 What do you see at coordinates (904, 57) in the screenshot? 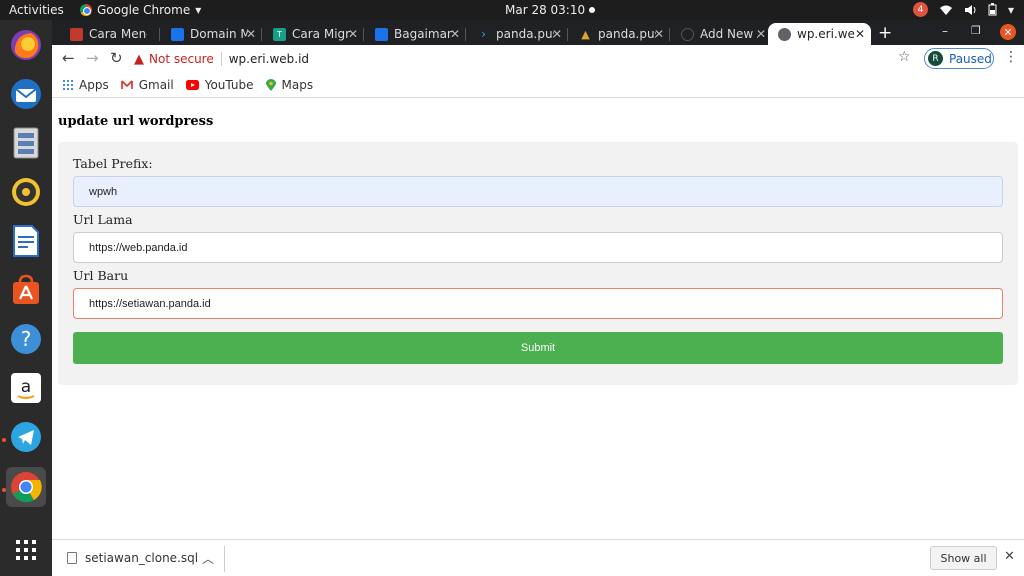
I see `bookmark-star-icon: ☆` at bounding box center [904, 57].